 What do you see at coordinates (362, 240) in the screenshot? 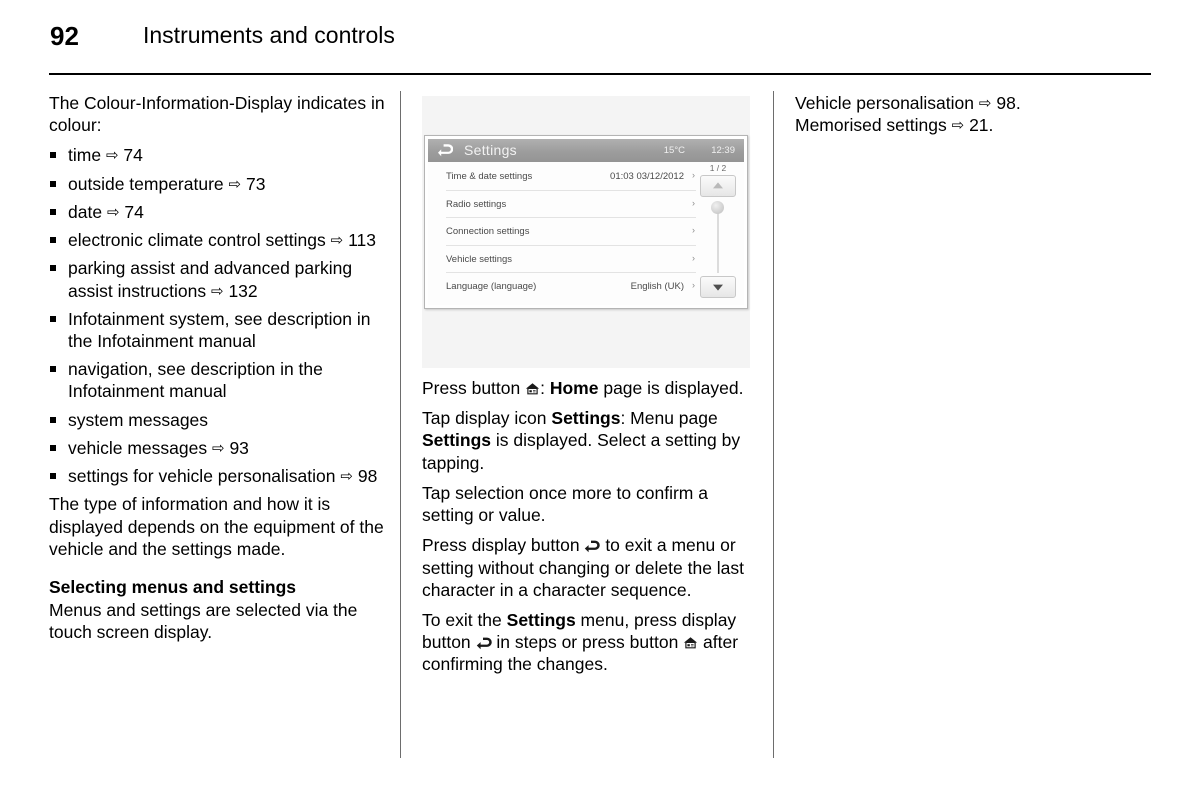
I see `page-reference-number: 113` at bounding box center [362, 240].